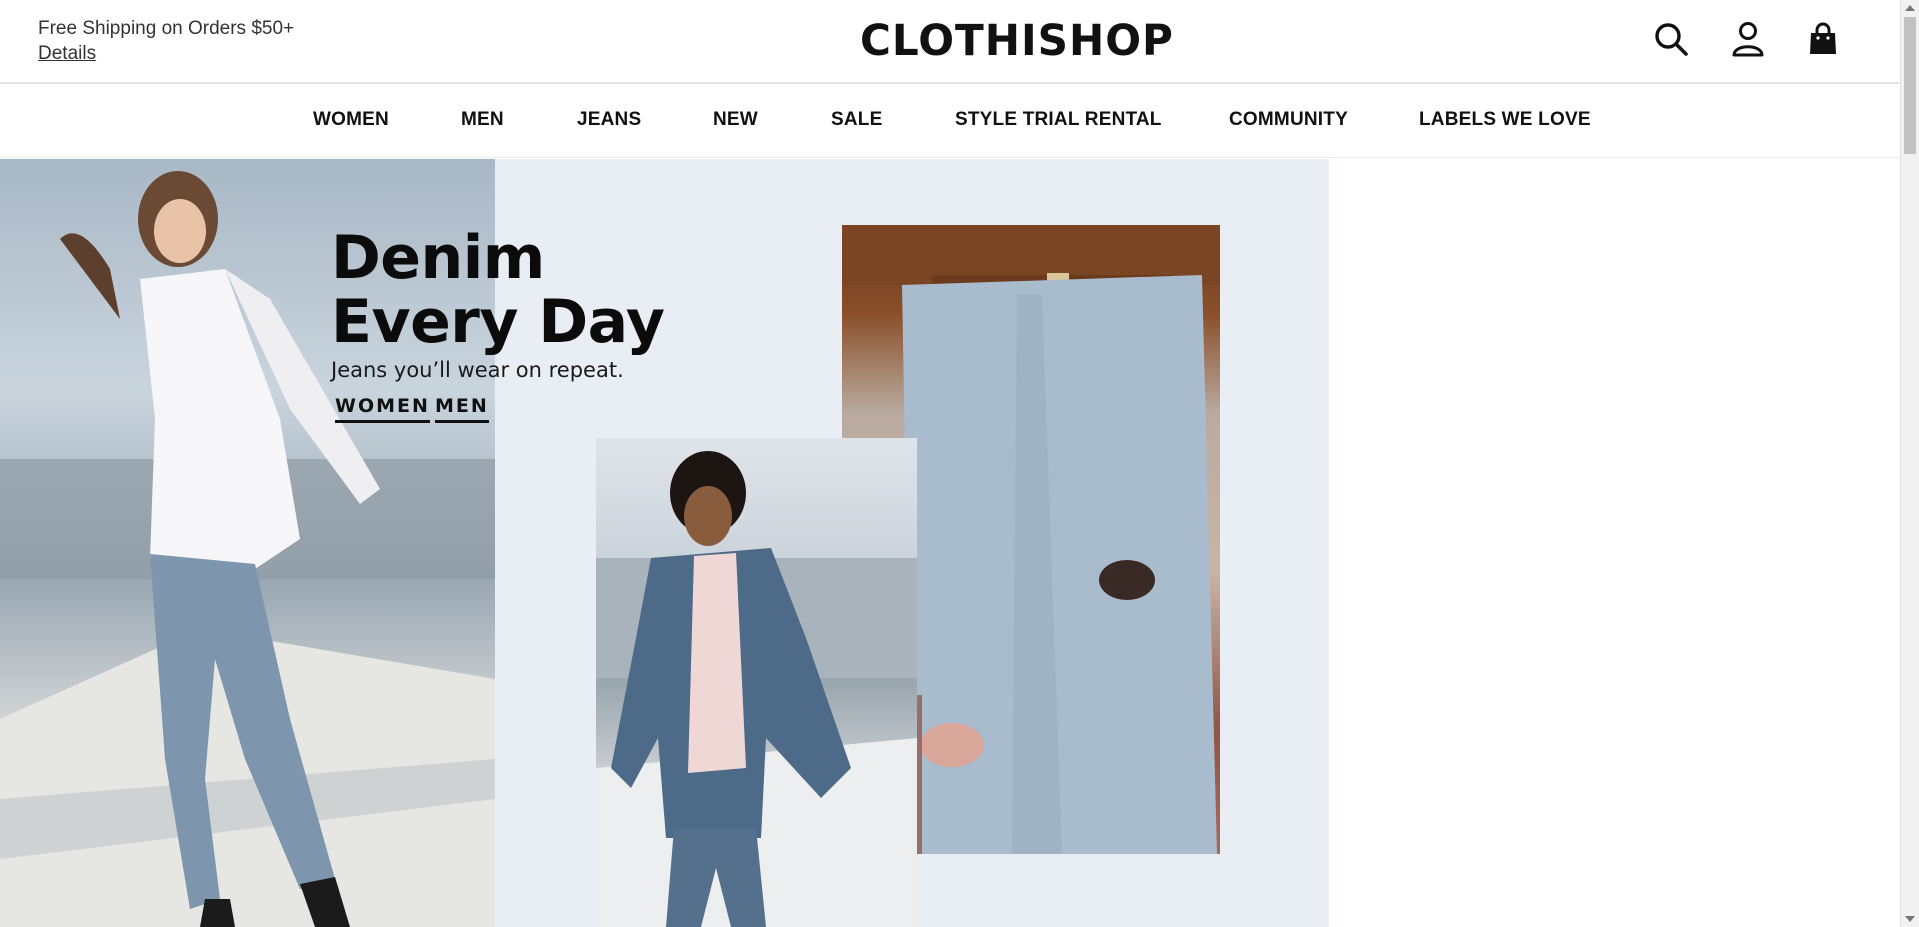 Image resolution: width=1919 pixels, height=927 pixels. I want to click on nav-item-jeans: JEANS, so click(609, 120).